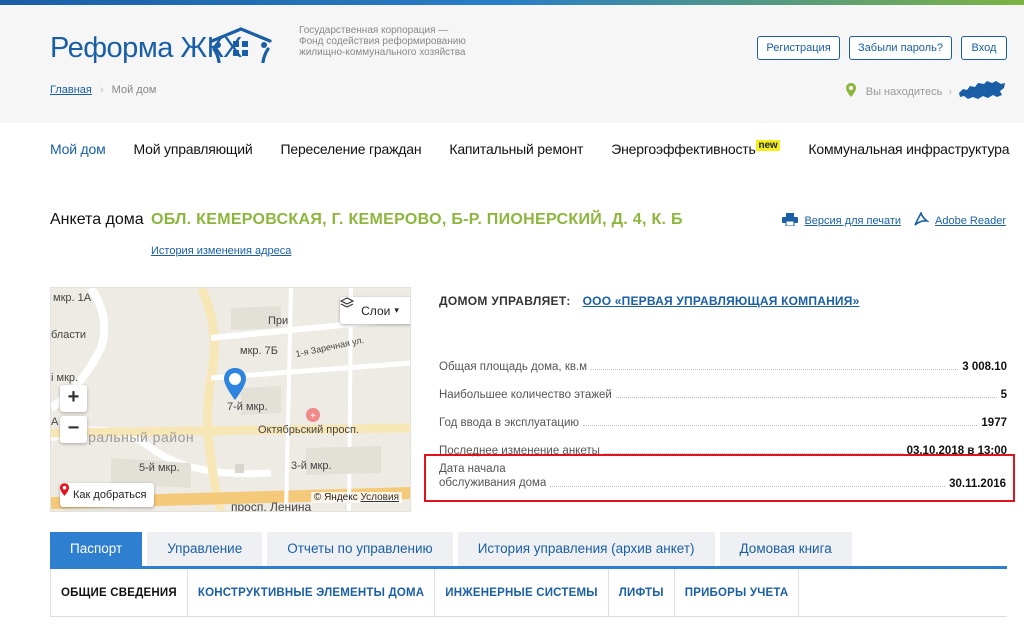 The height and width of the screenshot is (624, 1024). Describe the element at coordinates (984, 48) in the screenshot. I see `login-button: Вход` at that location.